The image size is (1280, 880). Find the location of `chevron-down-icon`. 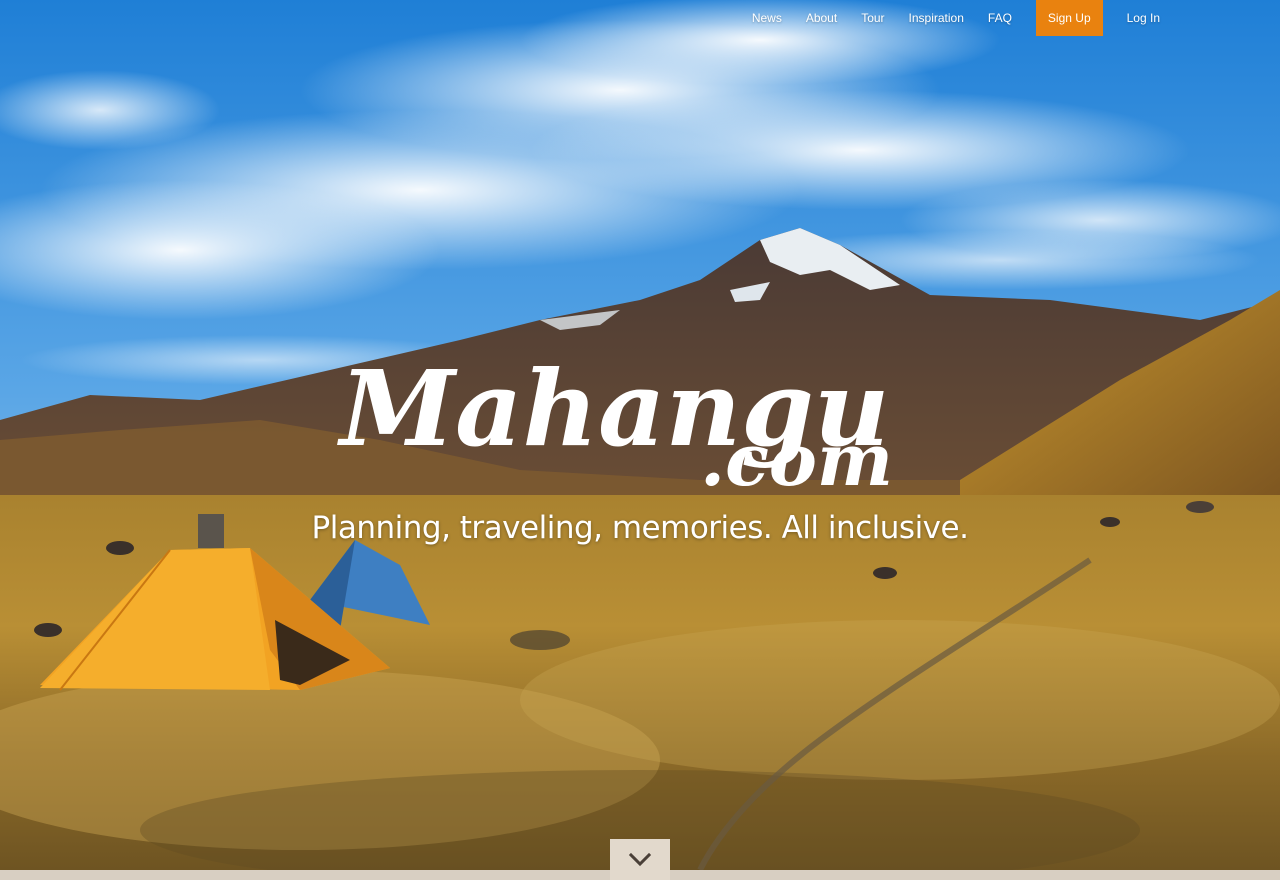

chevron-down-icon is located at coordinates (640, 859).